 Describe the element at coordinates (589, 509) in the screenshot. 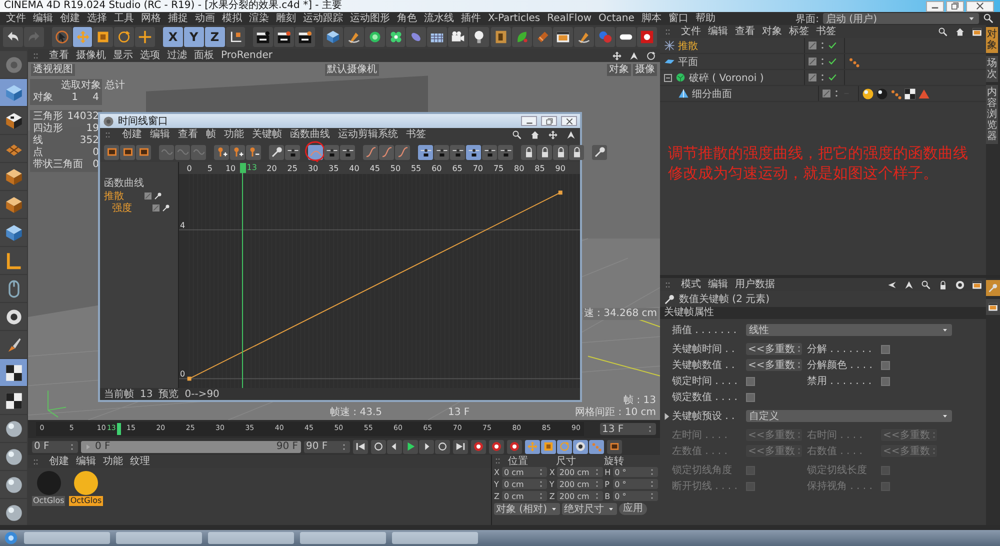

I see `size-mode-dropdown: 绝对尺寸` at that location.